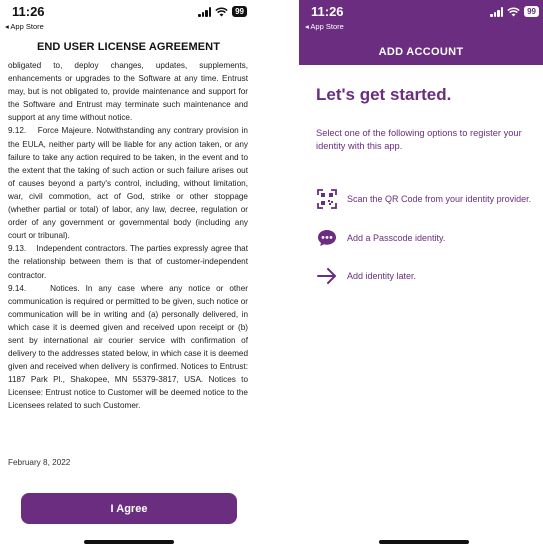 Image resolution: width=543 pixels, height=550 pixels. Describe the element at coordinates (384, 94) in the screenshot. I see `welcome-heading: Let's get started.` at that location.